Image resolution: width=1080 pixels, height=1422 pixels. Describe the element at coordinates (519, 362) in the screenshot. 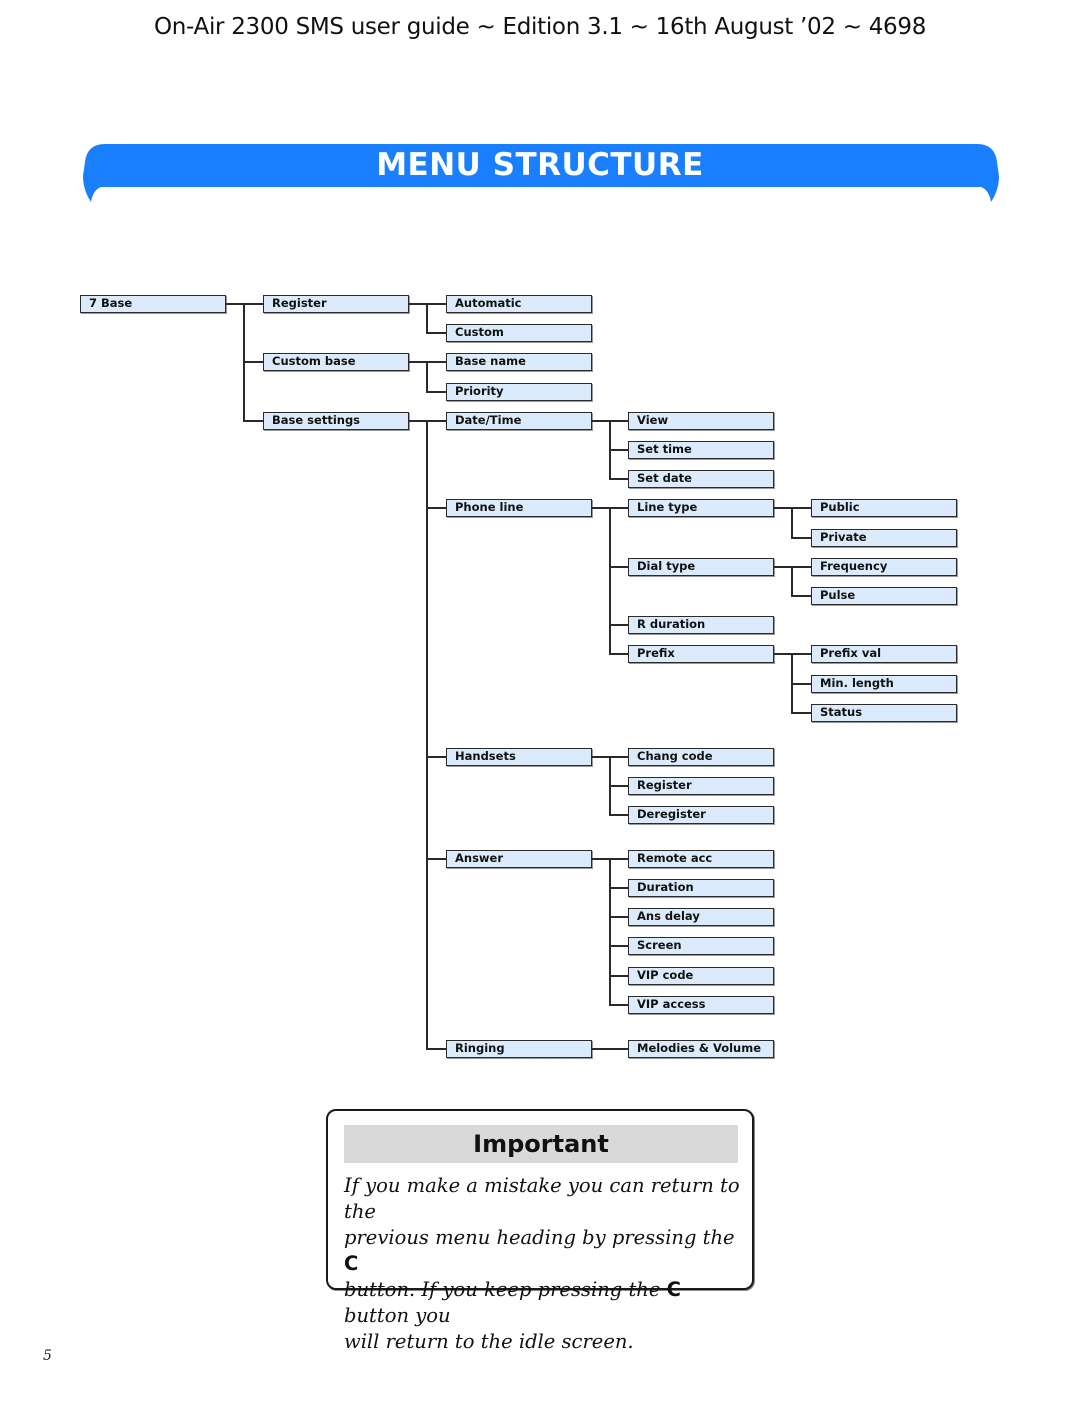

I see `menu-item-base-name: Base name` at that location.